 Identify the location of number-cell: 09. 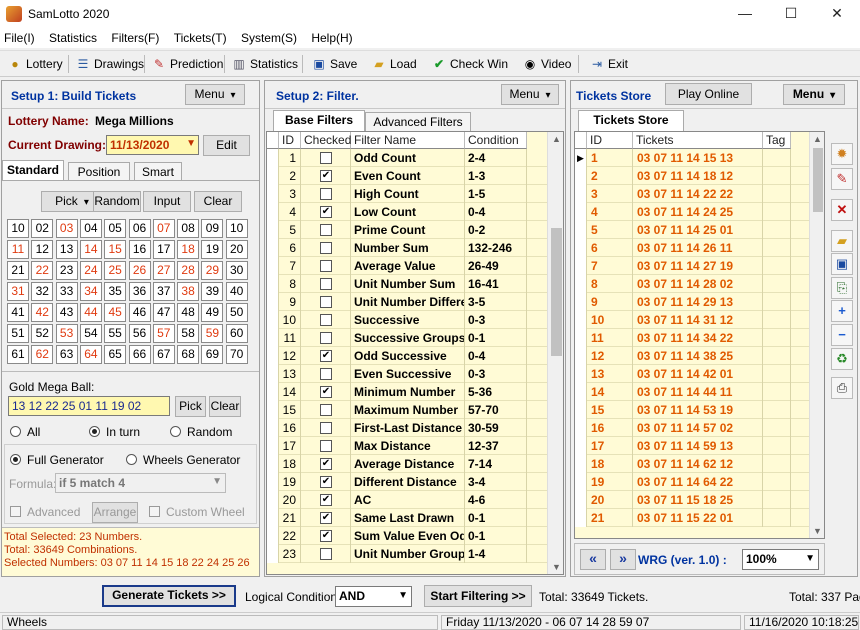
(212, 228).